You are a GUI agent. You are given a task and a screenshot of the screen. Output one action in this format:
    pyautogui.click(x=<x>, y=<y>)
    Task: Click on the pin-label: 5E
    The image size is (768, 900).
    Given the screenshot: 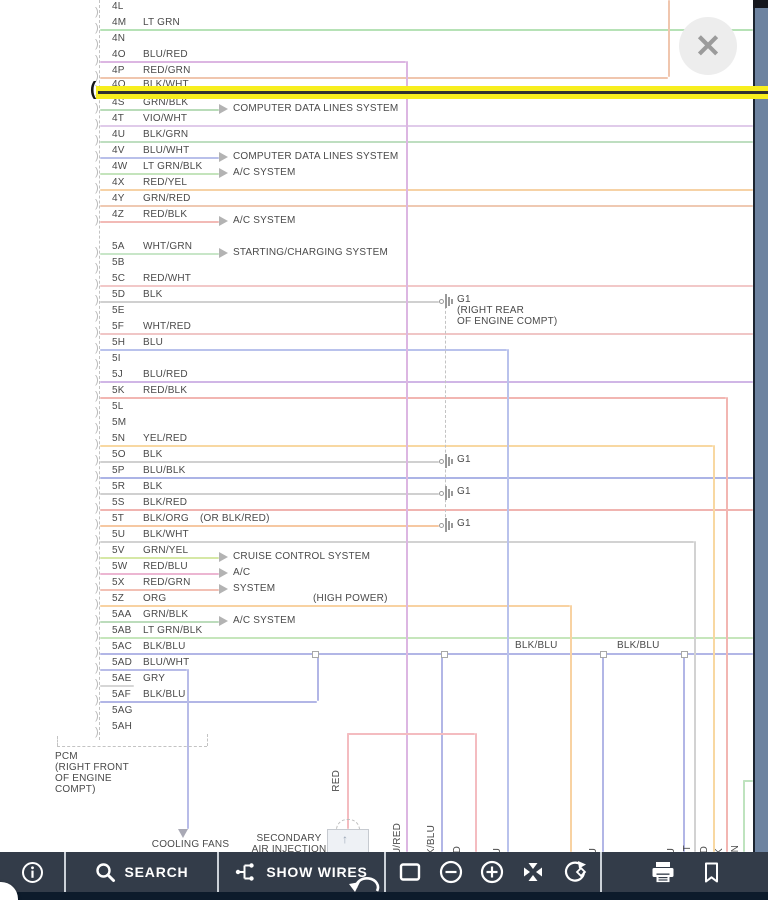 What is the action you would take?
    pyautogui.click(x=118, y=310)
    